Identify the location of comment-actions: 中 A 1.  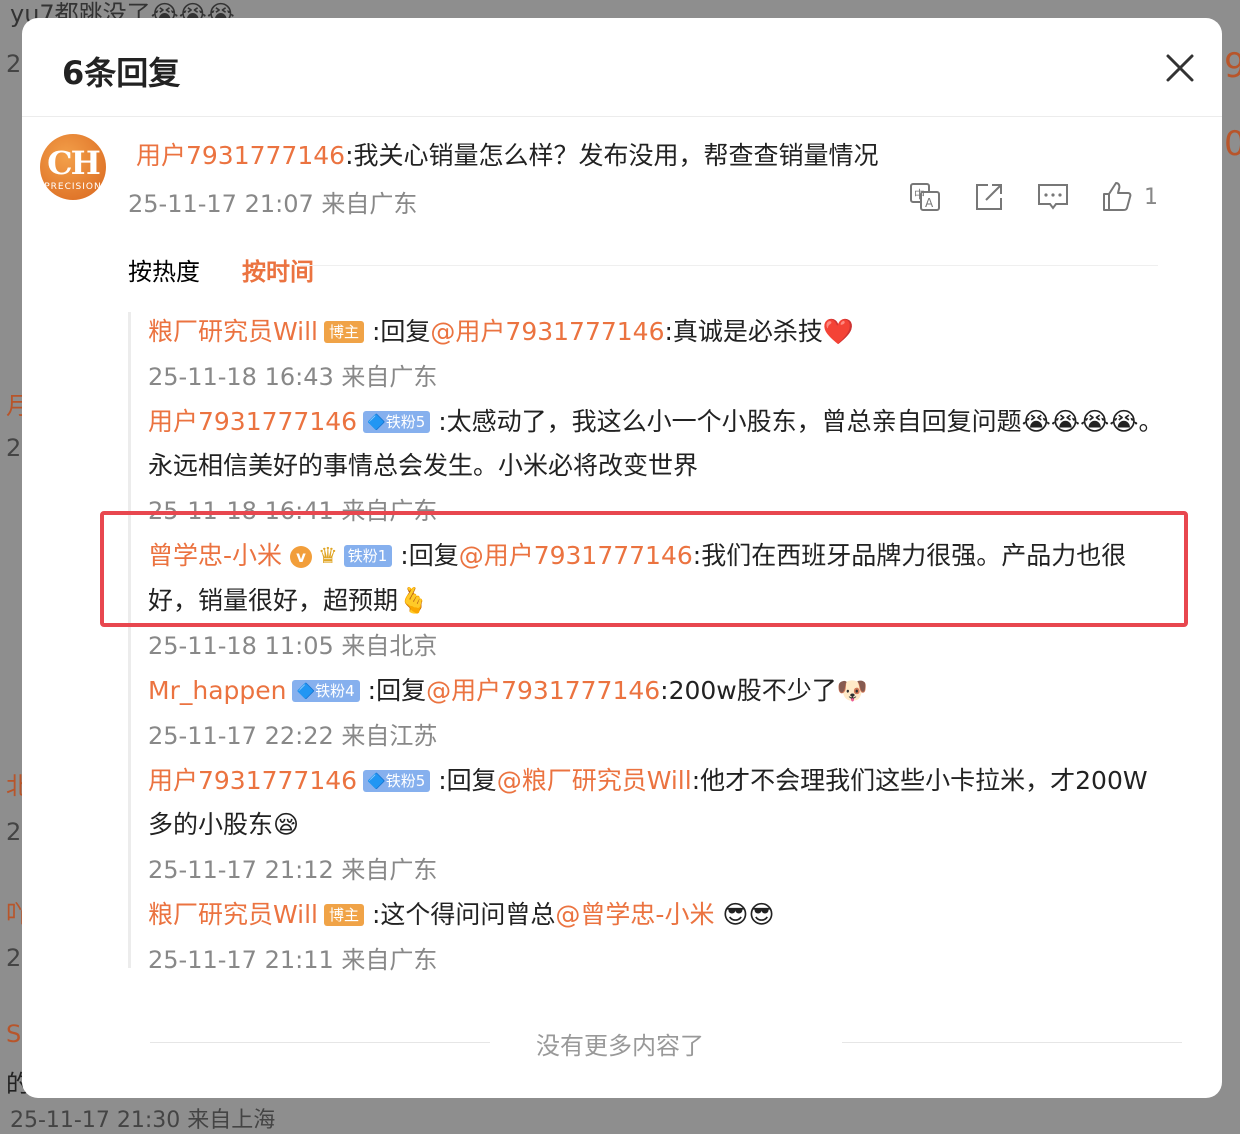
(1033, 197).